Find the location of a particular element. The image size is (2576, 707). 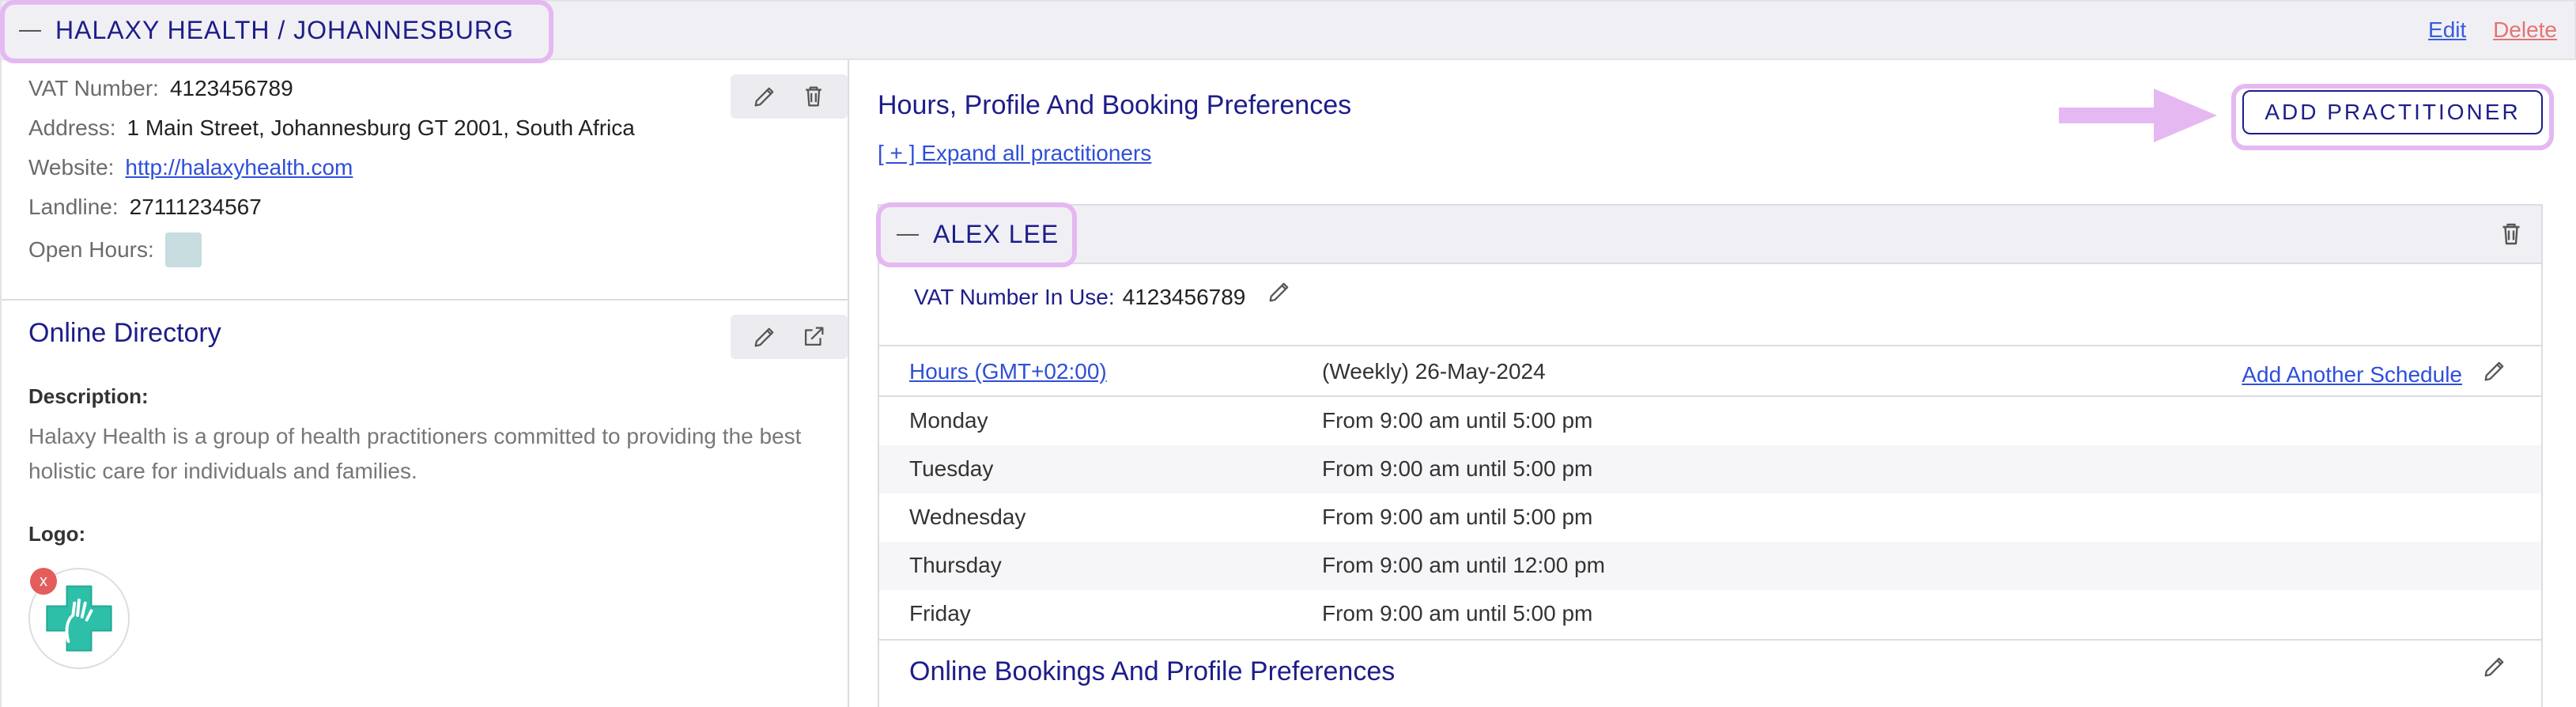

expand-practitioners-link: [ + ] Expand all practitioners is located at coordinates (1014, 153).